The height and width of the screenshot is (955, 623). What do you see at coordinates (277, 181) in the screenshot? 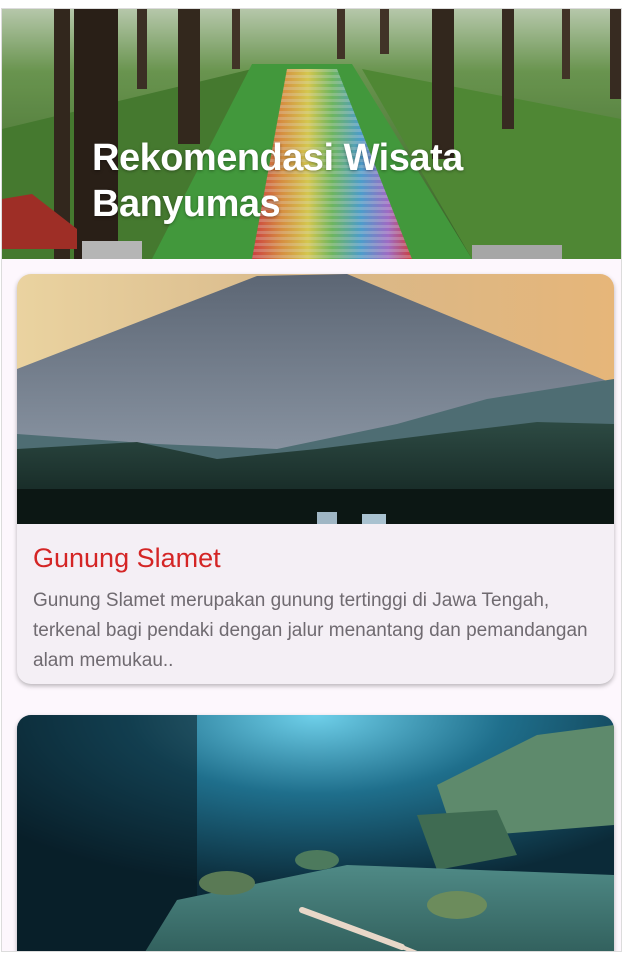
I see `page-title: Rekomendasi Wisata Banyumas` at bounding box center [277, 181].